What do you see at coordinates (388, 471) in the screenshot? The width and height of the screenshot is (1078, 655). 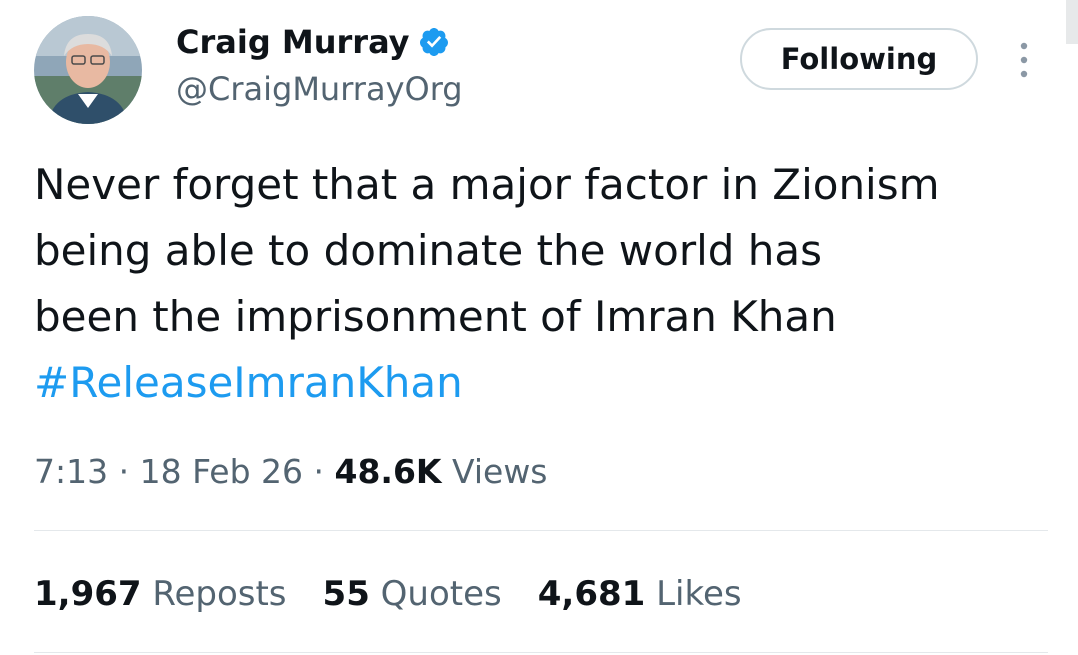 I see `views-count: 48.6K` at bounding box center [388, 471].